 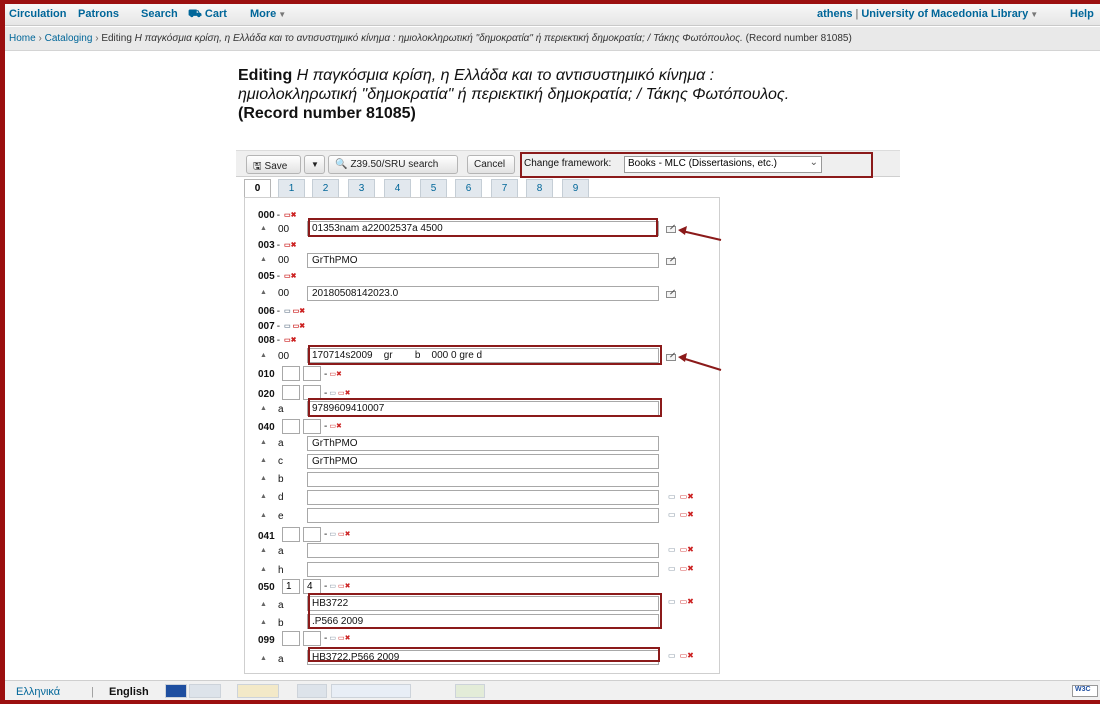 I want to click on marc-050a-field: HB3722, so click(x=483, y=603).